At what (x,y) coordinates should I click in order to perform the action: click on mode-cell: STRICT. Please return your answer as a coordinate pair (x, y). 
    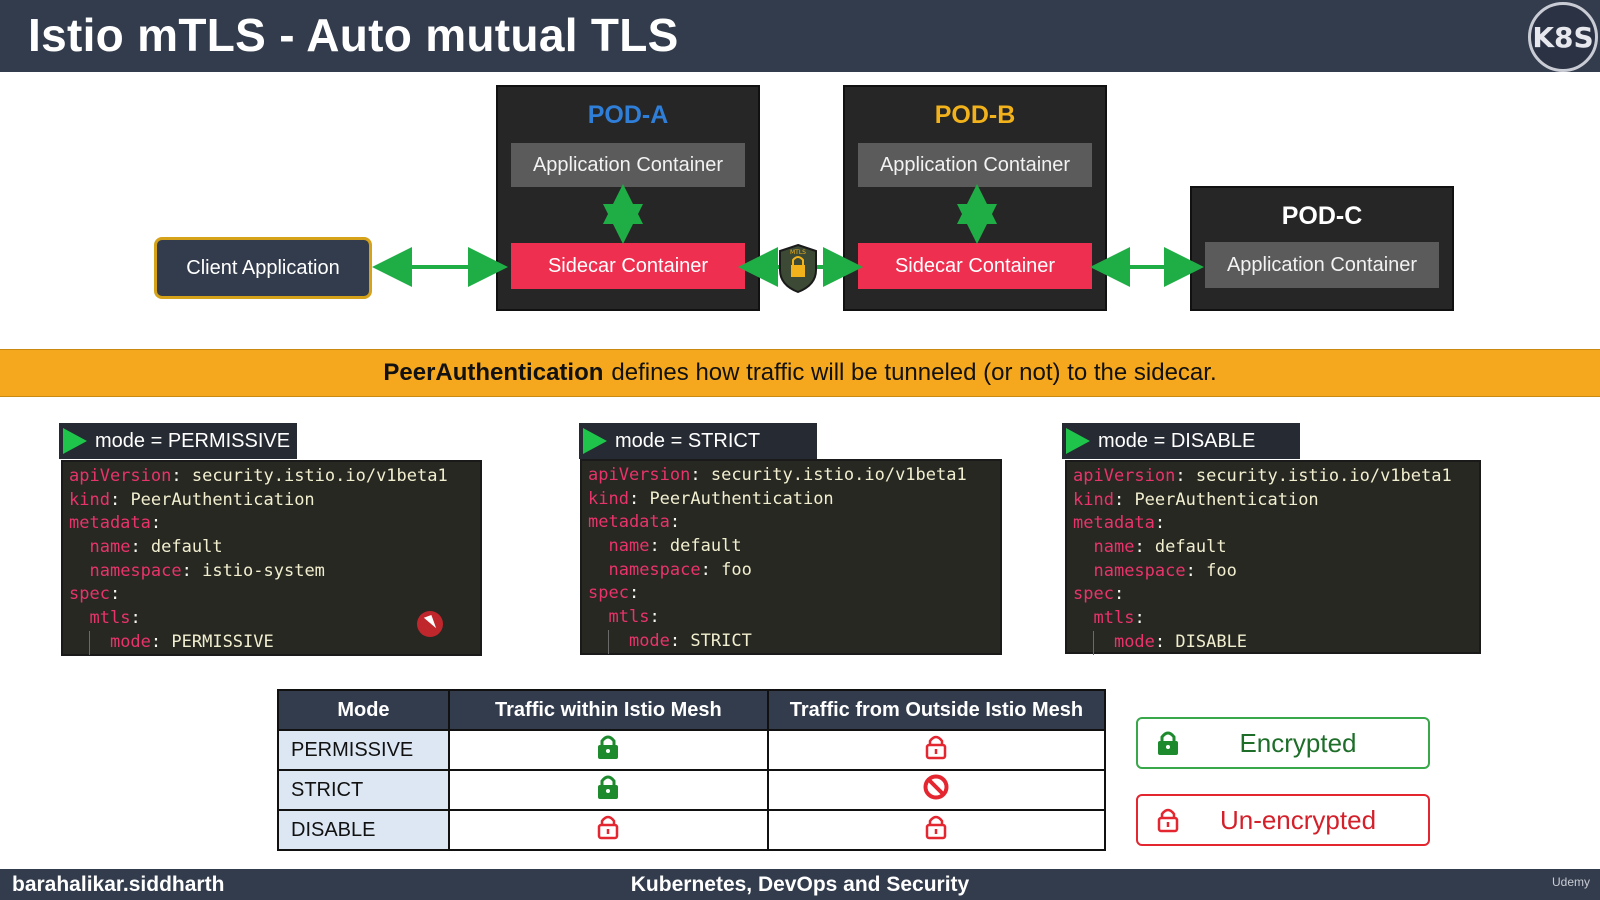
    Looking at the image, I should click on (363, 790).